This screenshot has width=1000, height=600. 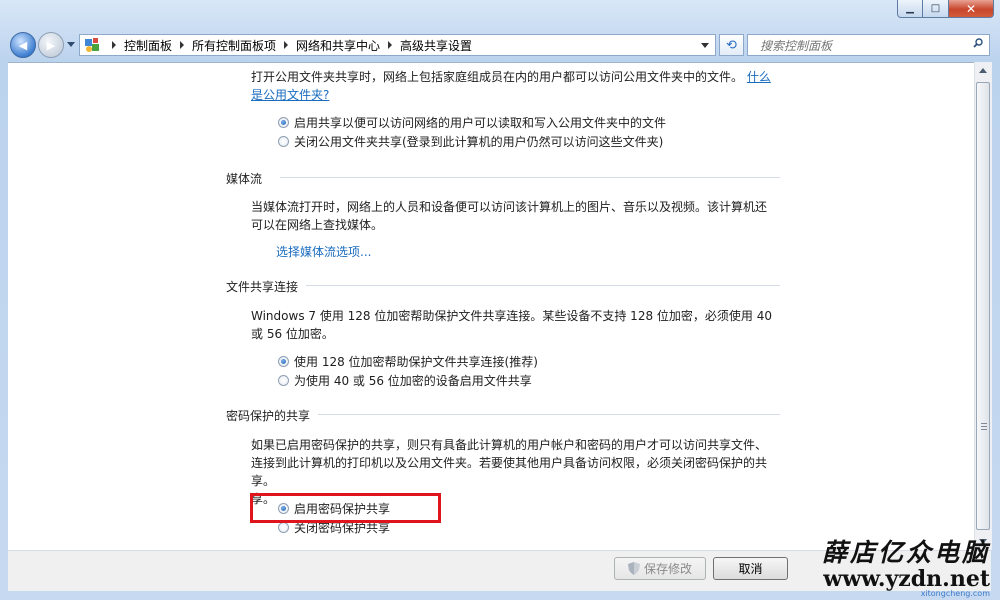 I want to click on radio-disable-public-sharing: 关闭公用文件夹共享(登录到此计算机的用户仍然可以访问这些文件夹), so click(x=470, y=141).